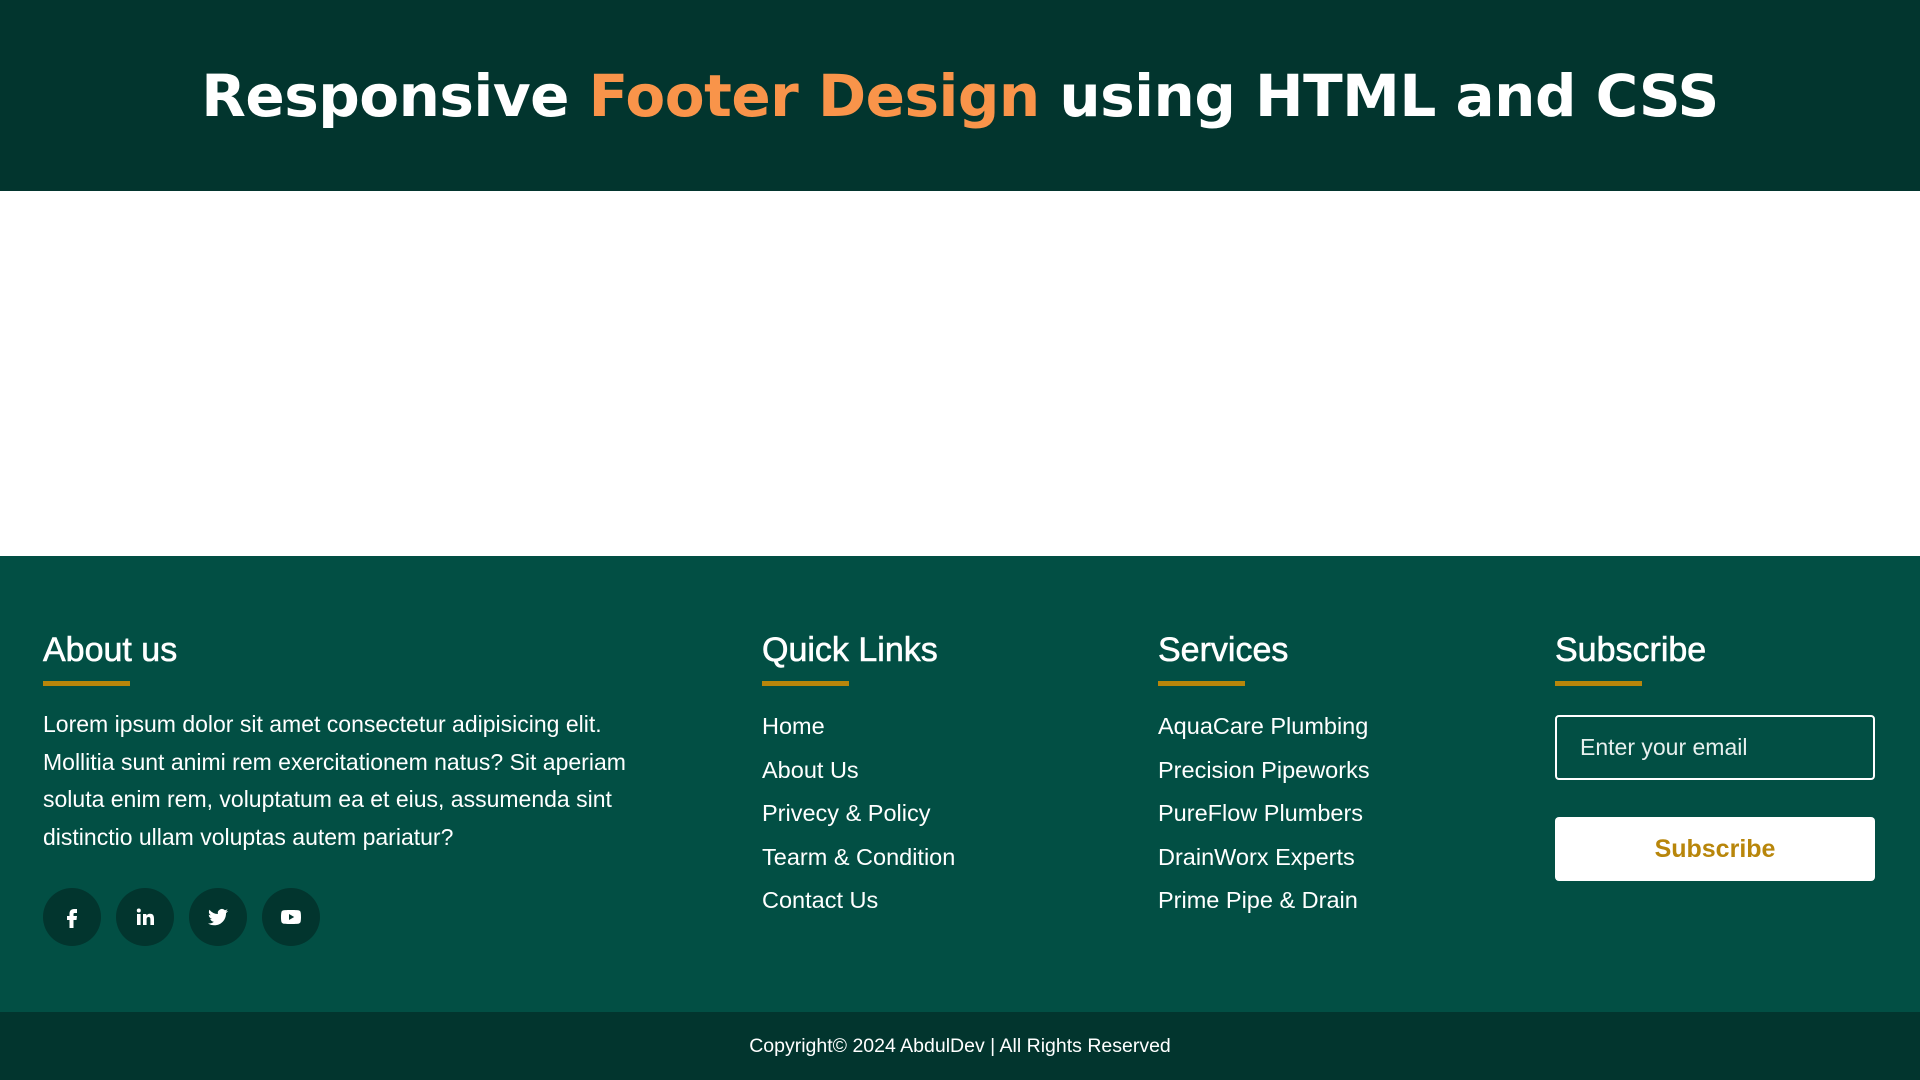 The height and width of the screenshot is (1080, 1920). Describe the element at coordinates (1223, 650) in the screenshot. I see `services-heading: Services` at that location.